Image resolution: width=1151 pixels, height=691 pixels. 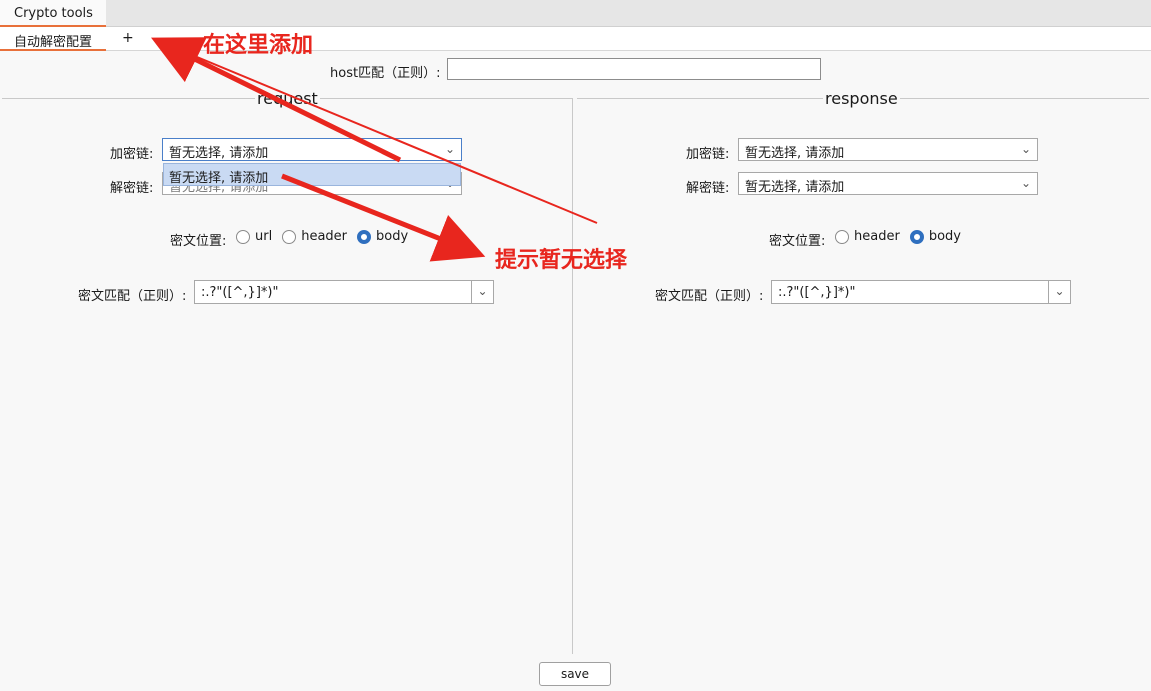 I want to click on annotation-hint-no-selection: 提示暂无选择, so click(x=561, y=260).